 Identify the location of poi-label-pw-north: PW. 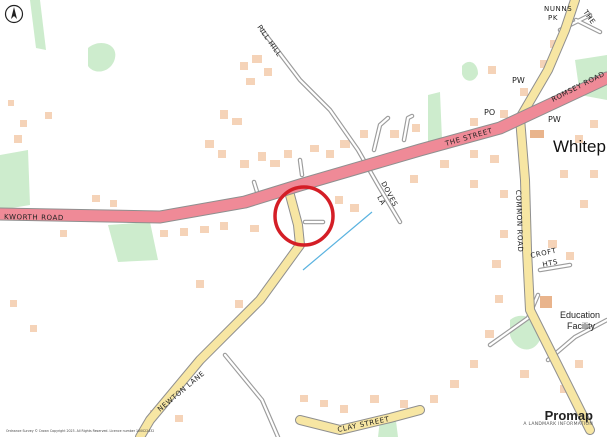
(518, 80).